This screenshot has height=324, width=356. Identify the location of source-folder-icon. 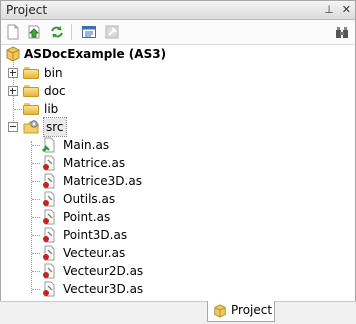
(31, 127).